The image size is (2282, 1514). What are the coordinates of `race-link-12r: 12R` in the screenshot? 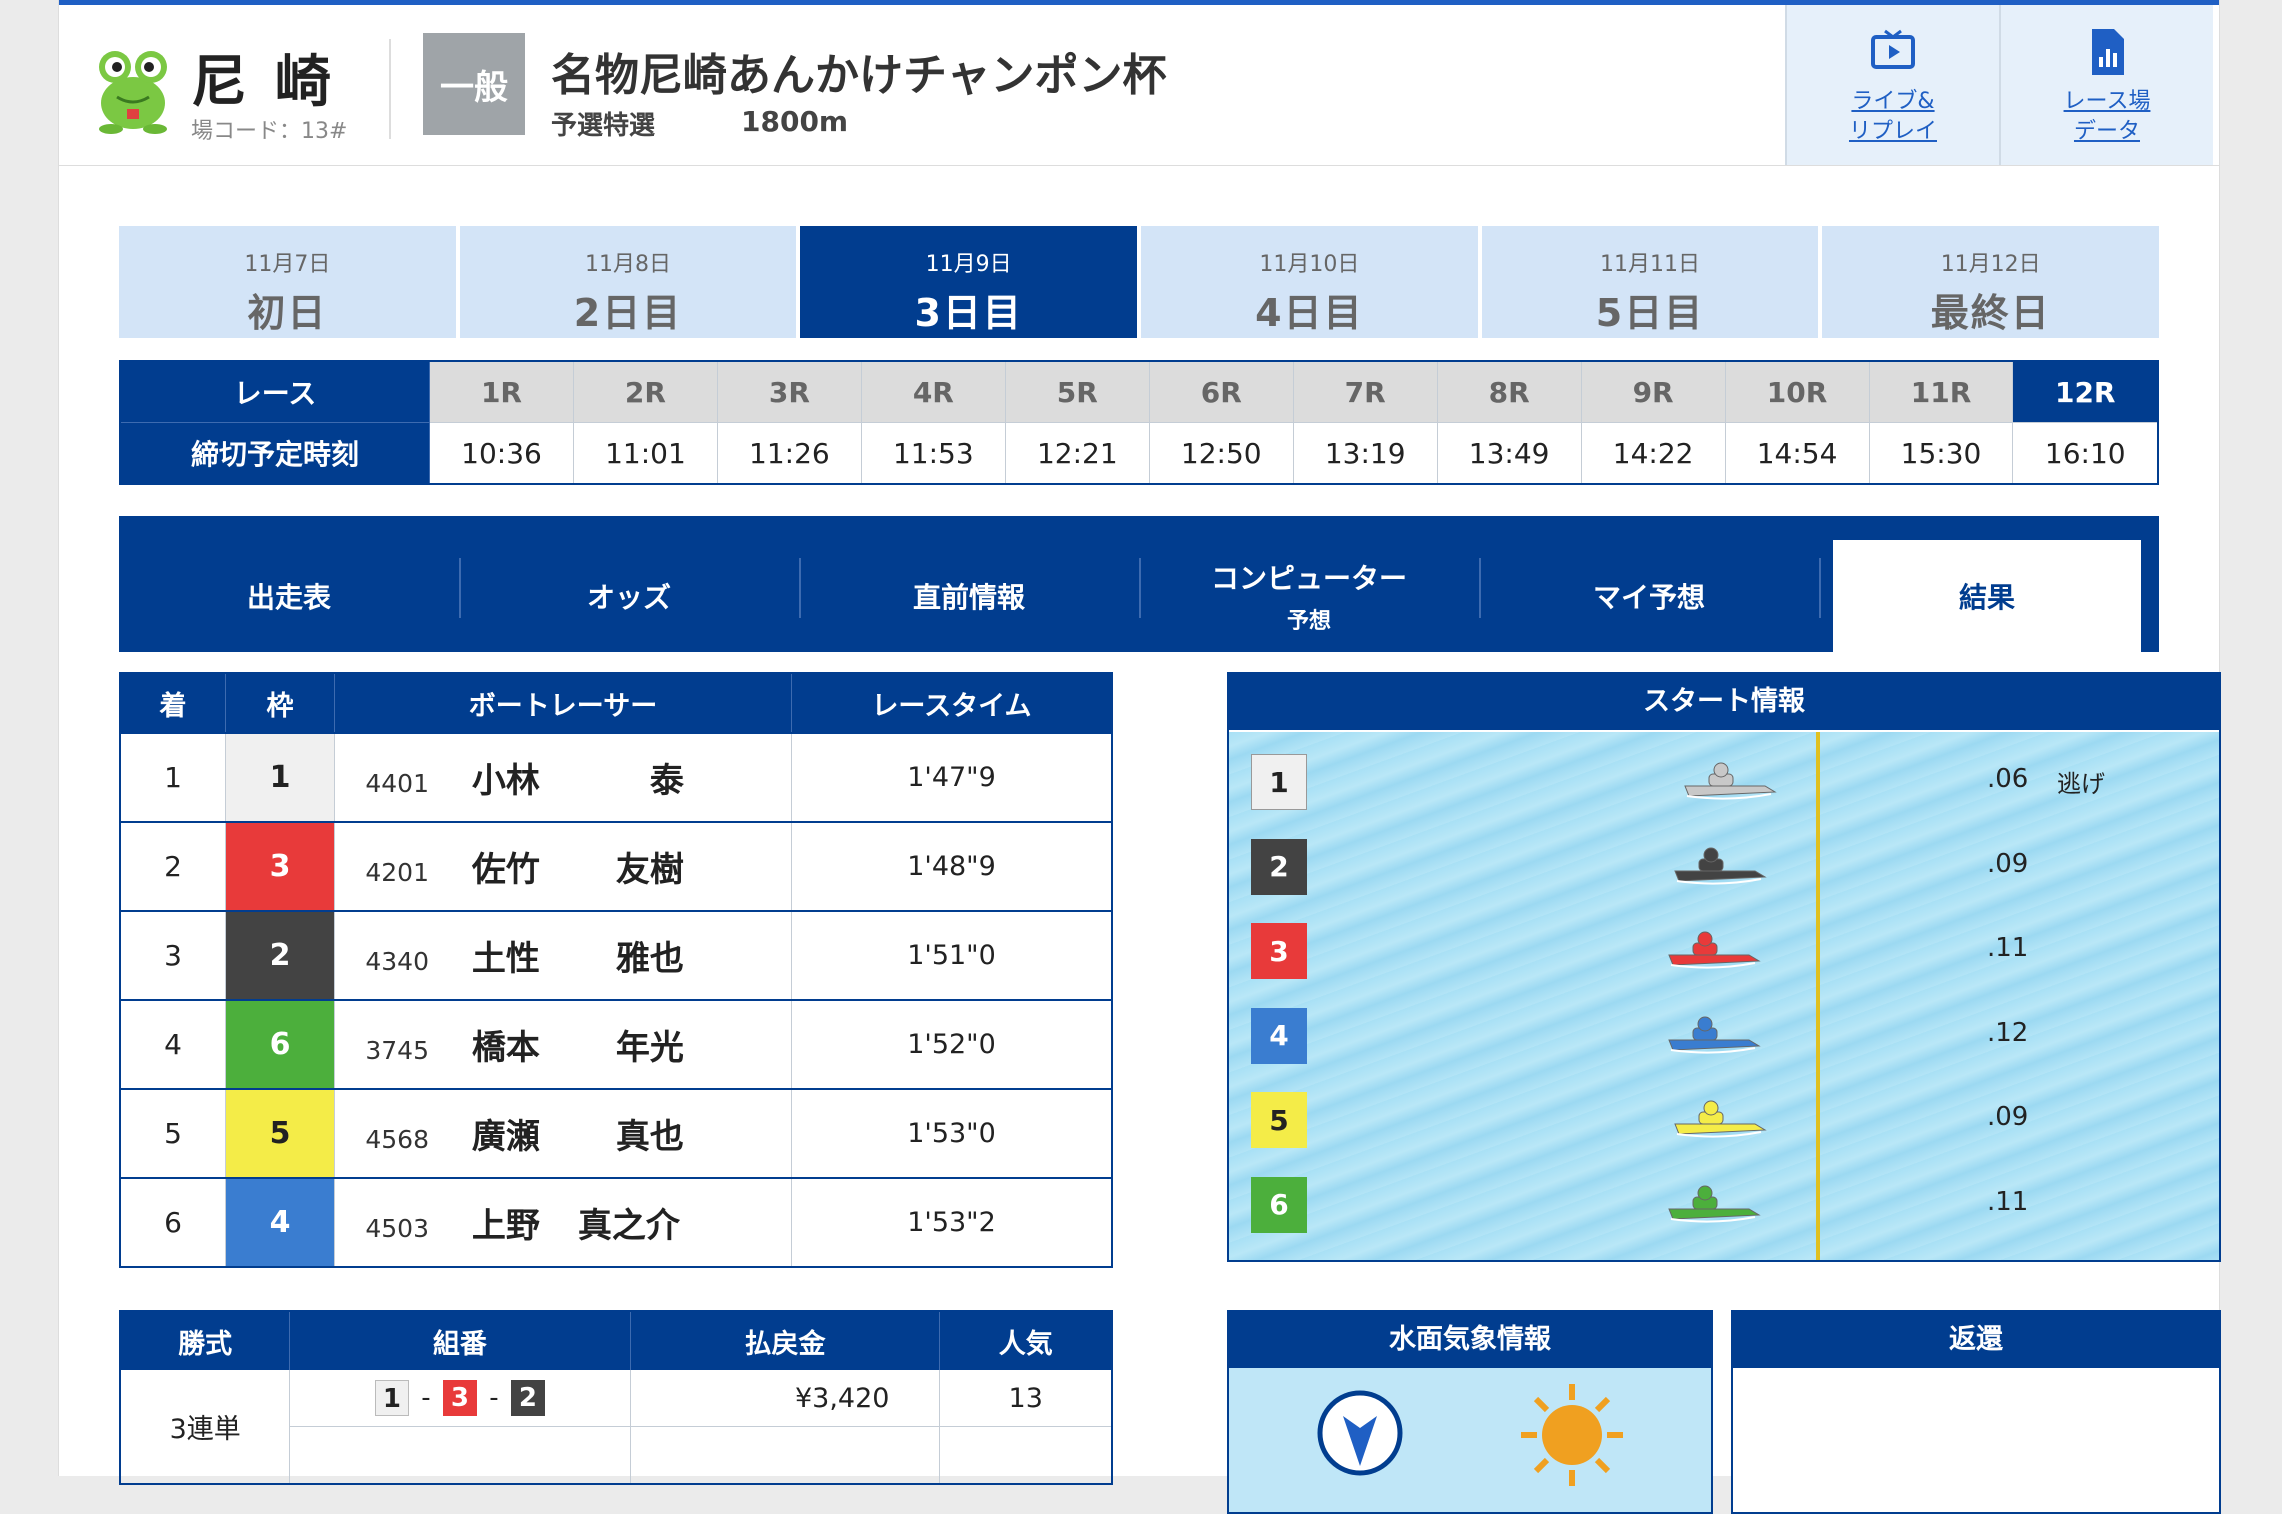 It's located at (2085, 391).